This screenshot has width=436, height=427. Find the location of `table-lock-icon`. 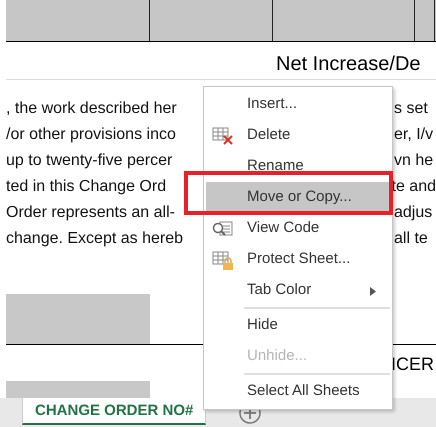

table-lock-icon is located at coordinates (223, 261).